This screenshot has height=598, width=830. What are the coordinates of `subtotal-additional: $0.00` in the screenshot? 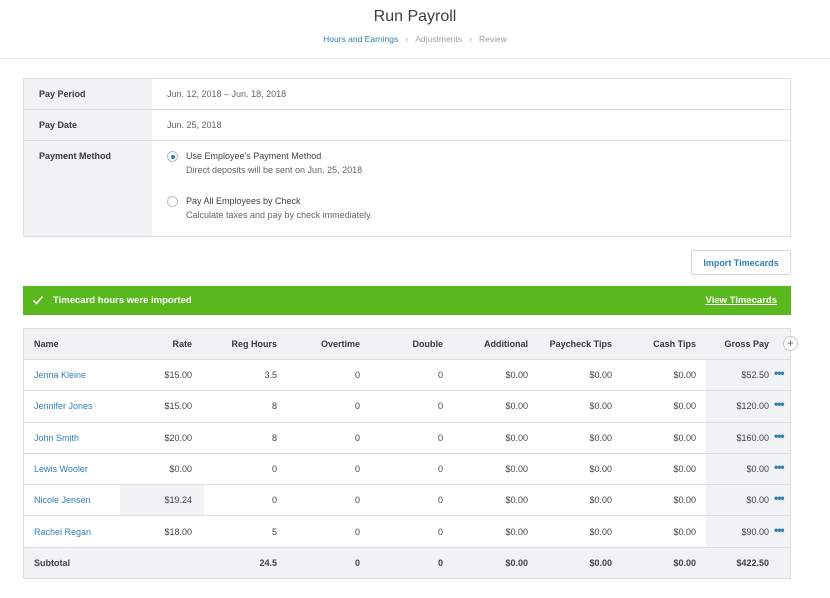 It's located at (516, 562).